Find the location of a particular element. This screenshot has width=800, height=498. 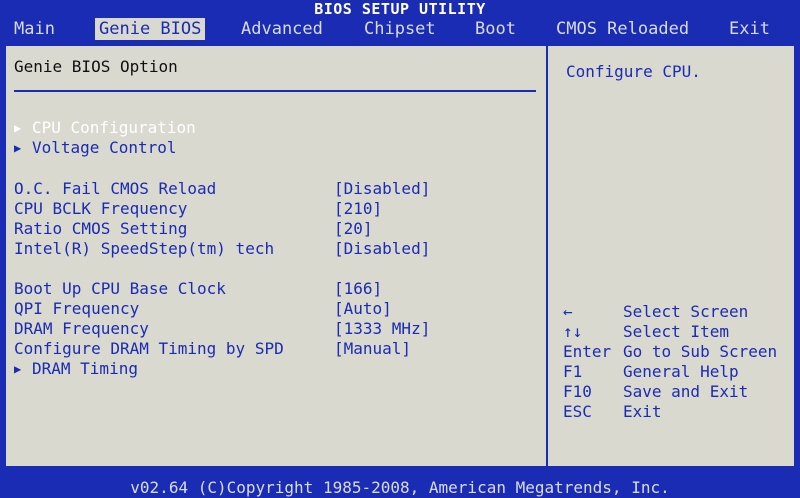

section-title: Genie BIOS Option is located at coordinates (96, 66).